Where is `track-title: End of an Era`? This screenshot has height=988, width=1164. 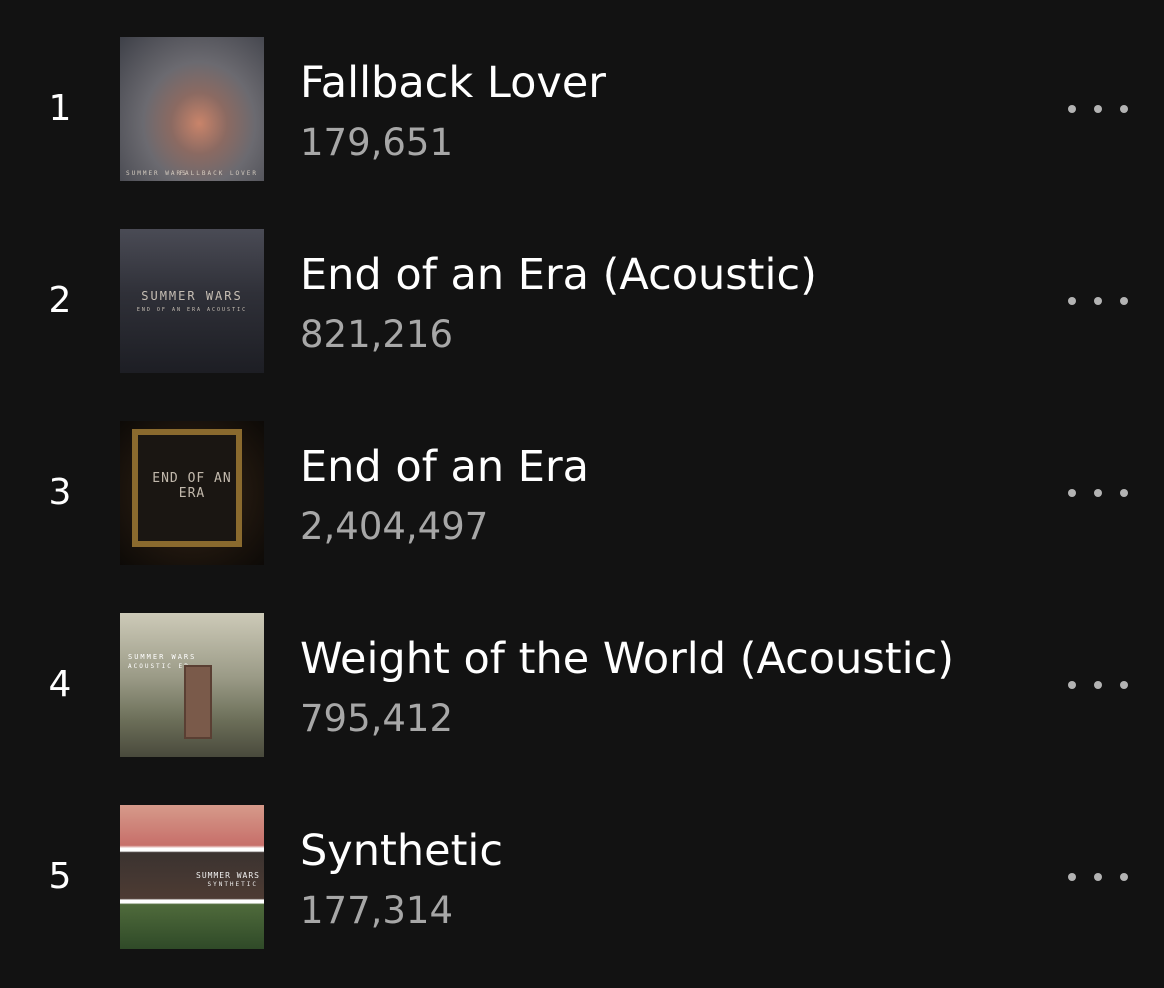
track-title: End of an Era is located at coordinates (444, 467).